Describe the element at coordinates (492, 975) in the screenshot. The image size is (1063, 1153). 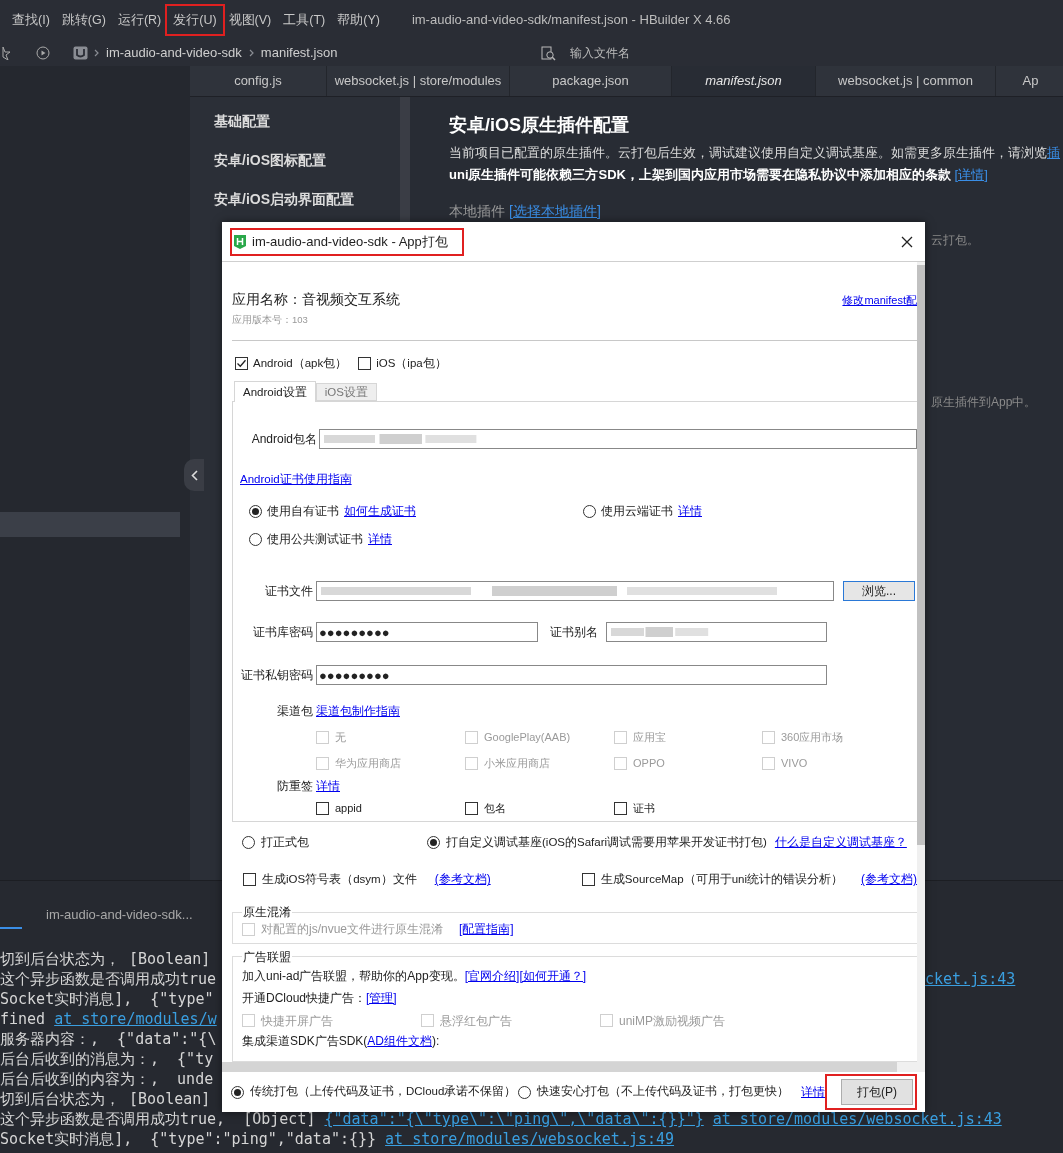
I see `link: [官网介绍]` at that location.